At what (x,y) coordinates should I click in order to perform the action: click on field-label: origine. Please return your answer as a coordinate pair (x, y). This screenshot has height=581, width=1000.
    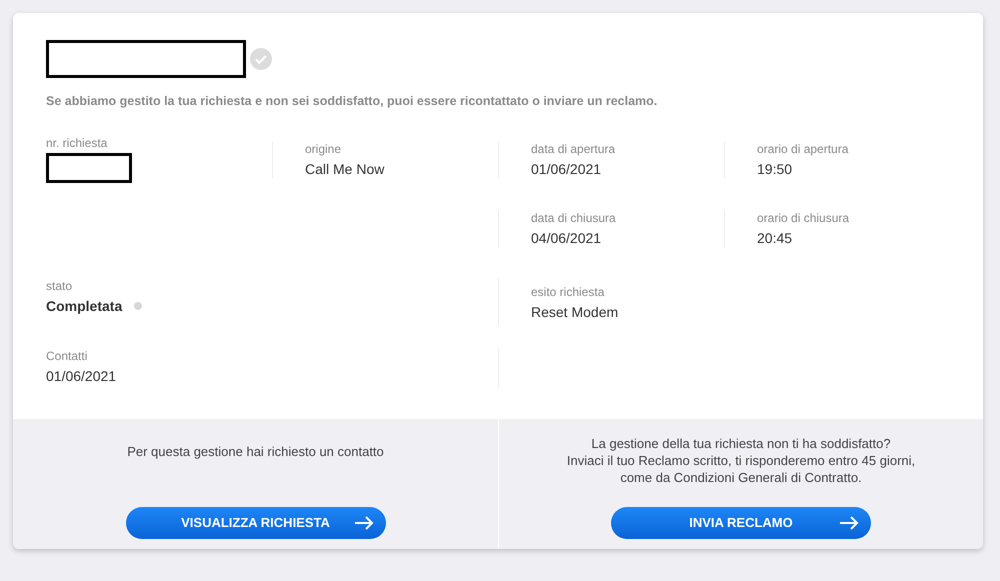
    Looking at the image, I should click on (323, 148).